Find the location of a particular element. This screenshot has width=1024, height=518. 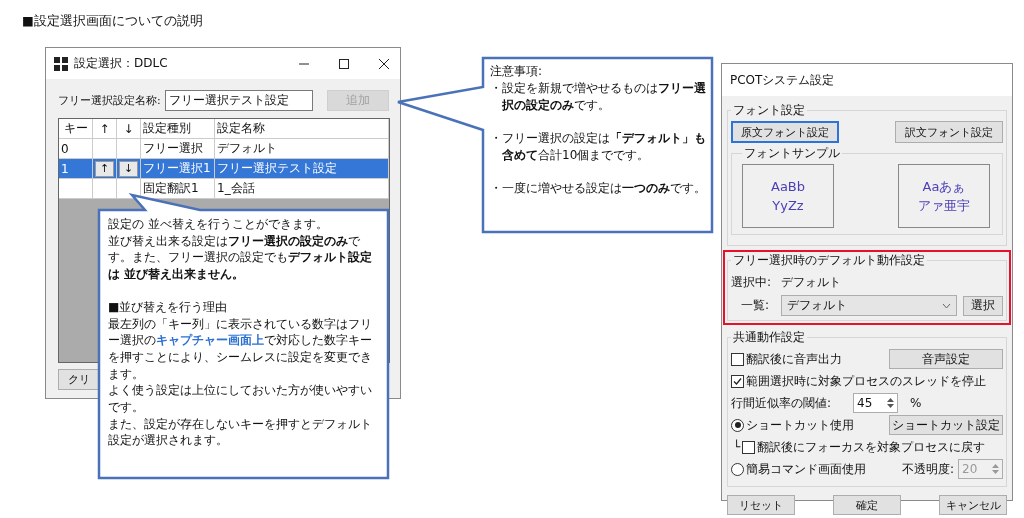

threshold-spinner: 45 is located at coordinates (876, 403).